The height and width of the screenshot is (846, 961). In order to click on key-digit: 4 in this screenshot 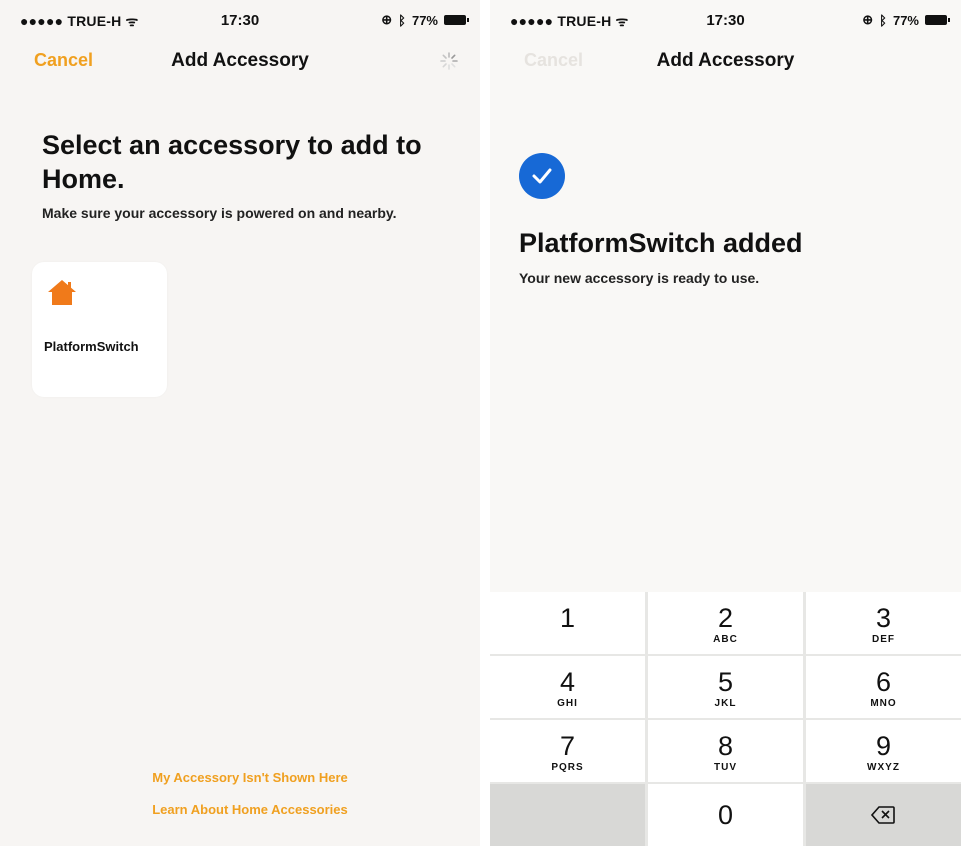, I will do `click(567, 682)`.